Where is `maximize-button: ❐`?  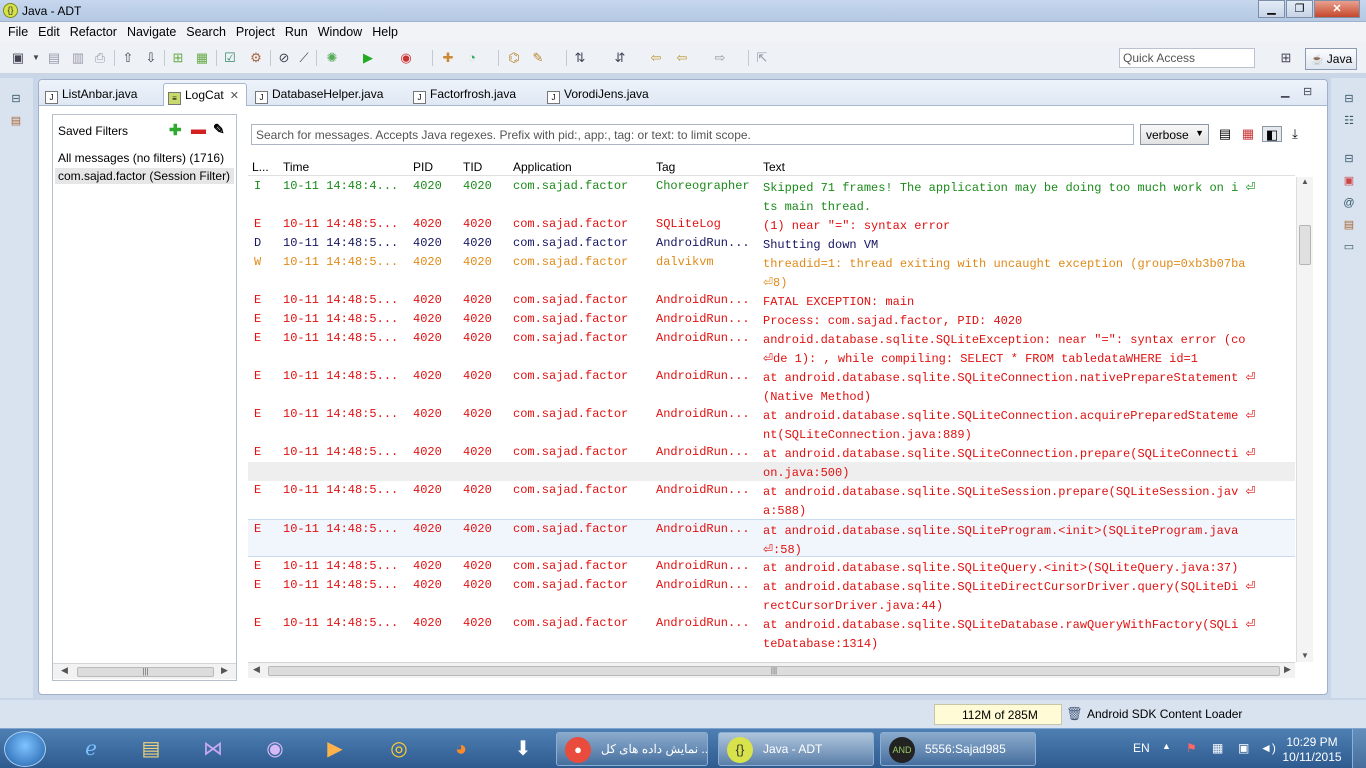
maximize-button: ❐ is located at coordinates (1299, 9).